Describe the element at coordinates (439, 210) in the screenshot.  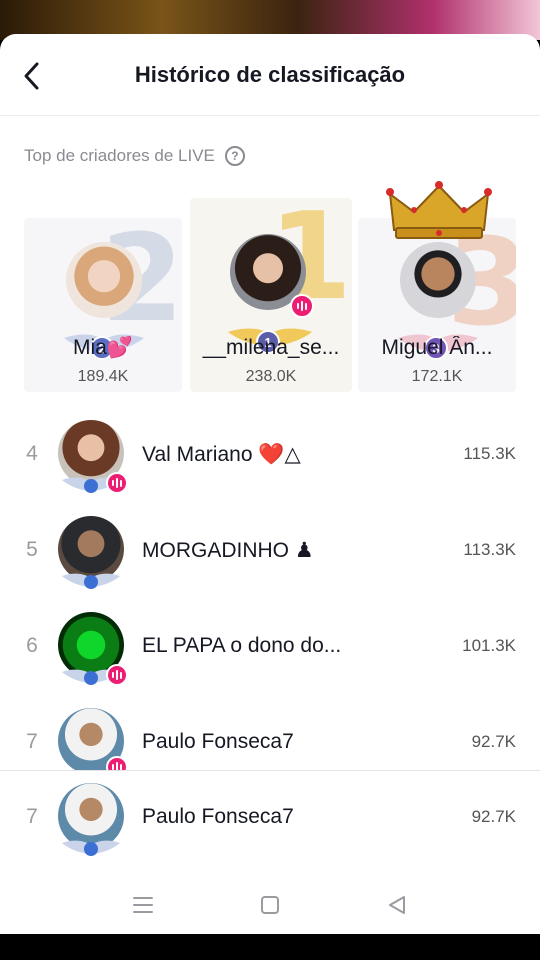
I see `gold-crown-icon` at that location.